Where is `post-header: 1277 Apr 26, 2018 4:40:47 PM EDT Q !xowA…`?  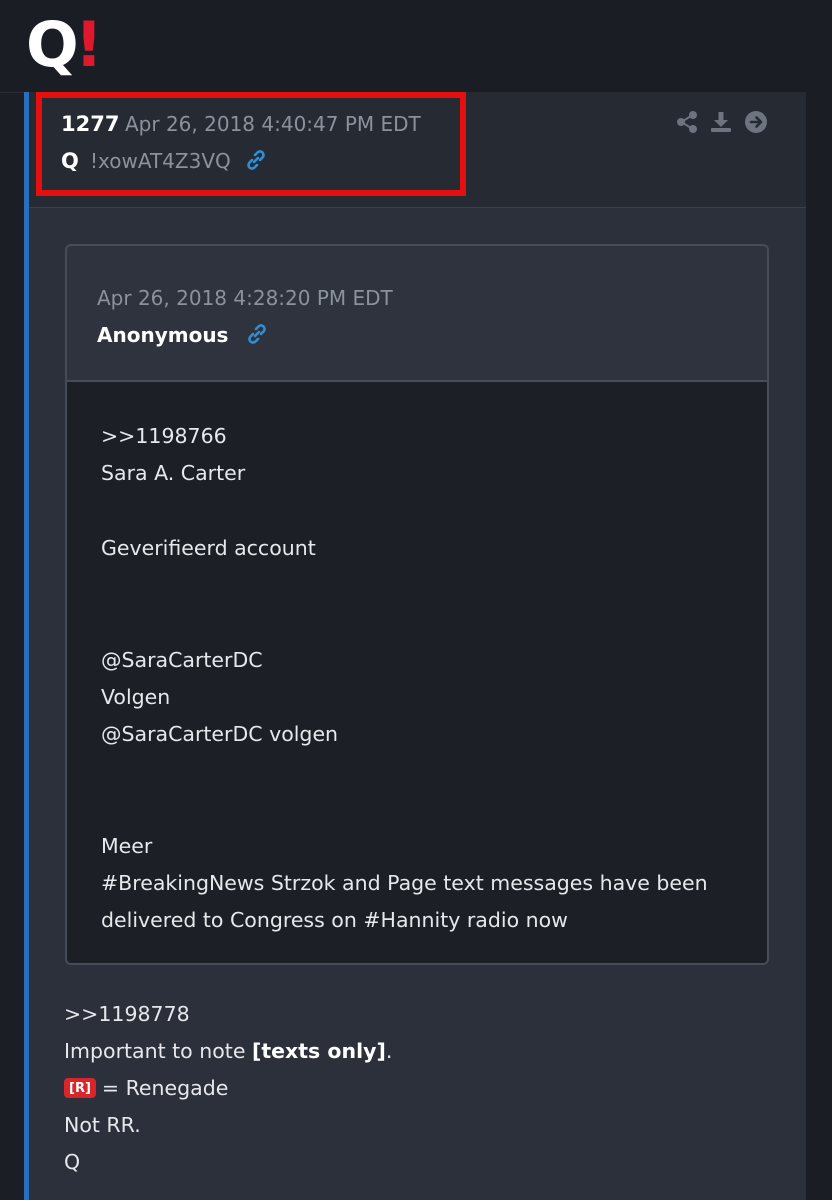
post-header: 1277 Apr 26, 2018 4:40:47 PM EDT Q !xowA… is located at coordinates (417, 150).